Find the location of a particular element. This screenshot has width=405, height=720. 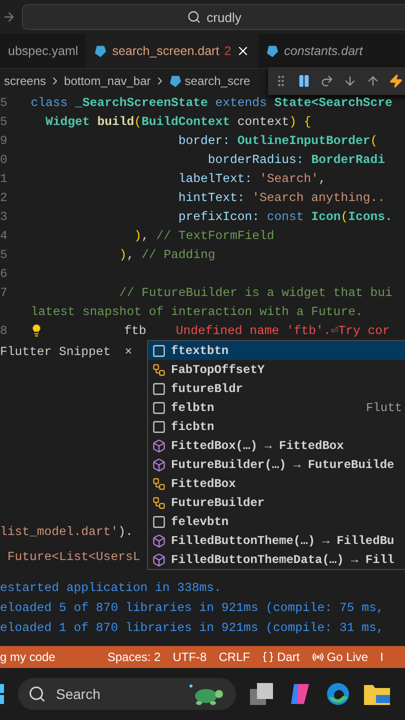

status-item: Go Live is located at coordinates (340, 657).